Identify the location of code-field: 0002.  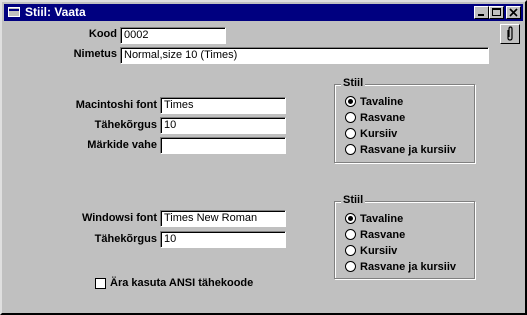
(173, 35).